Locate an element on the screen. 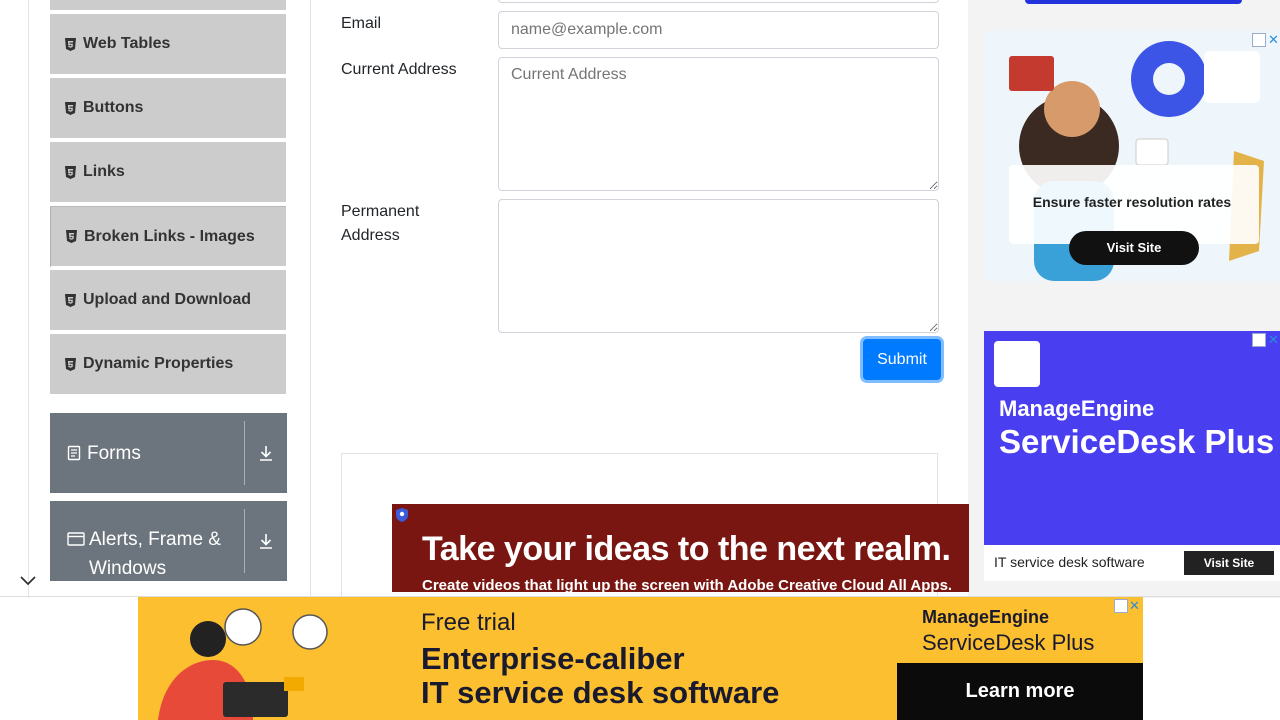 Image resolution: width=1280 pixels, height=720 pixels. current-address-label: Current Address is located at coordinates (399, 69).